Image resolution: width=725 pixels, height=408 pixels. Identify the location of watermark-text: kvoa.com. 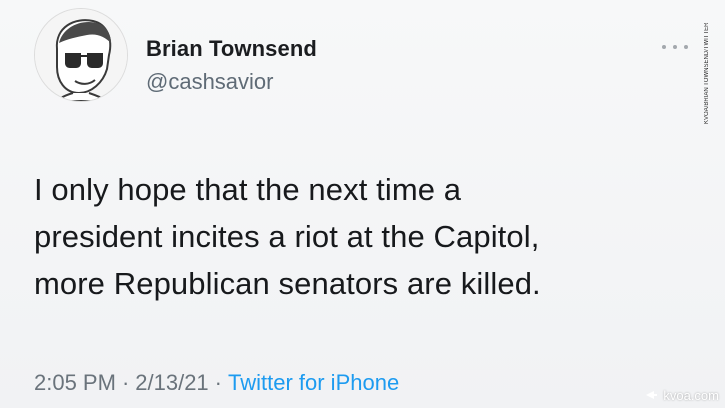
(691, 395).